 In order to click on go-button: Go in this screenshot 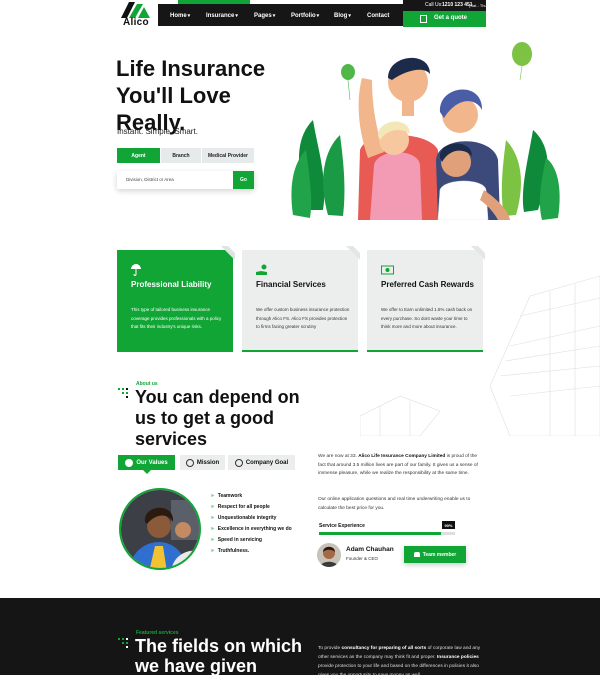, I will do `click(243, 180)`.